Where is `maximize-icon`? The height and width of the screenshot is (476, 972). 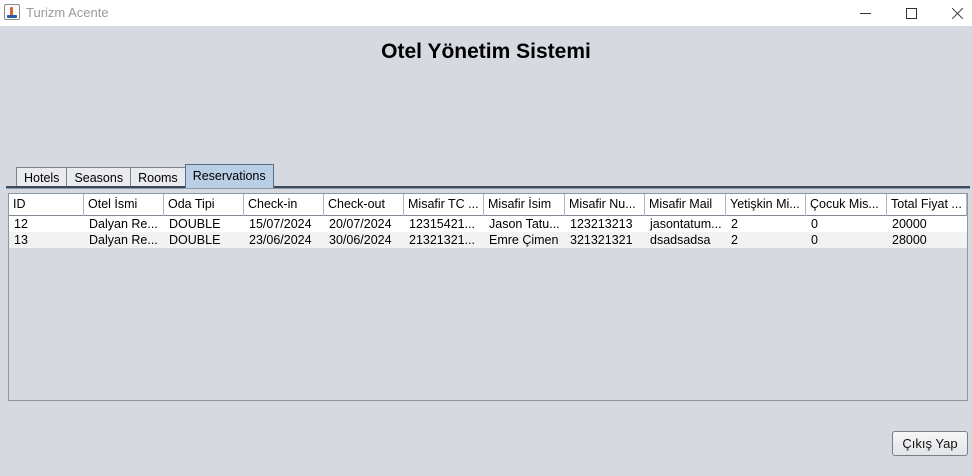
maximize-icon is located at coordinates (911, 13).